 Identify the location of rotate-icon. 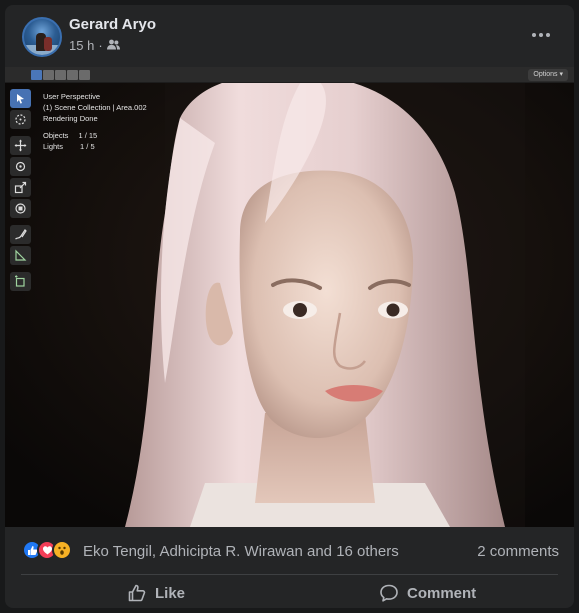
(20, 166).